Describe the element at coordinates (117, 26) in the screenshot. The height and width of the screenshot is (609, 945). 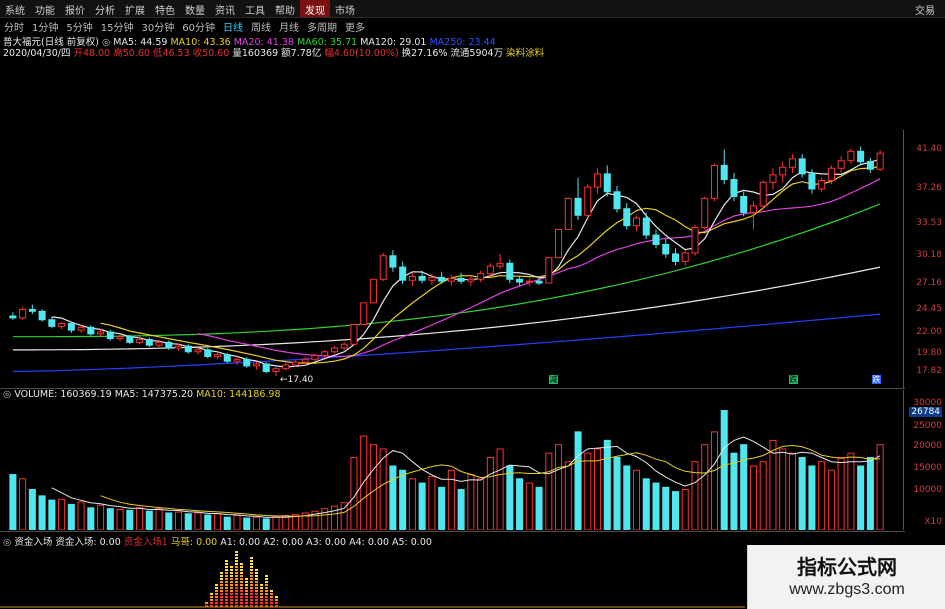
I see `period-tab: 15分钟` at that location.